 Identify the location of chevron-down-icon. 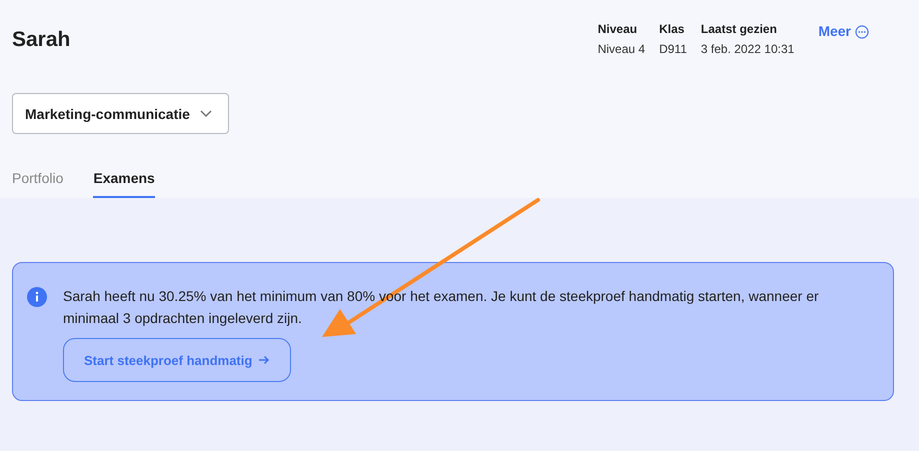
(206, 114).